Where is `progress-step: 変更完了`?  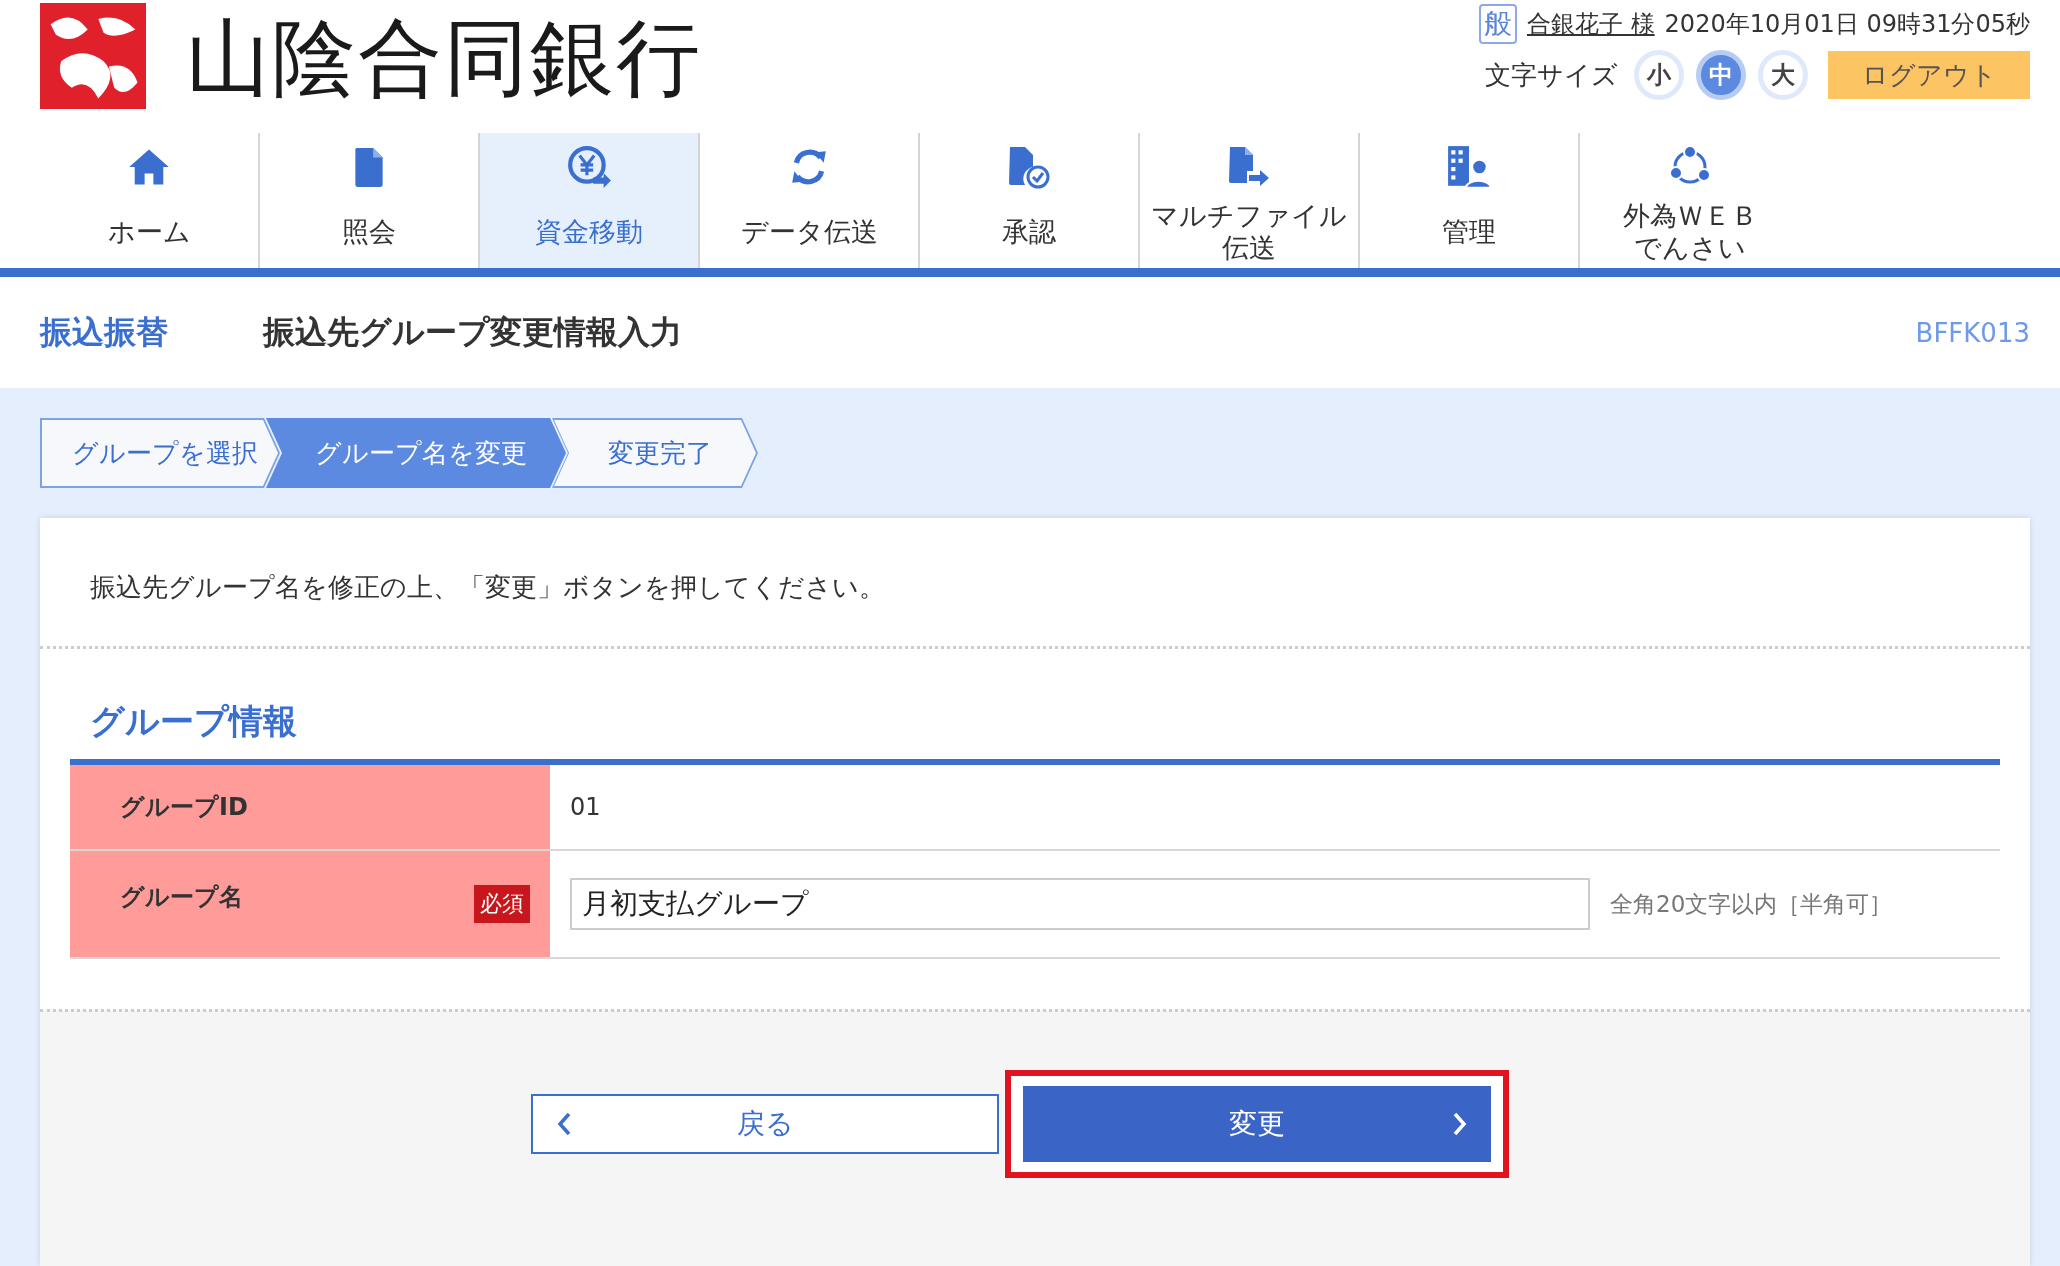
progress-step: 変更完了 is located at coordinates (655, 453).